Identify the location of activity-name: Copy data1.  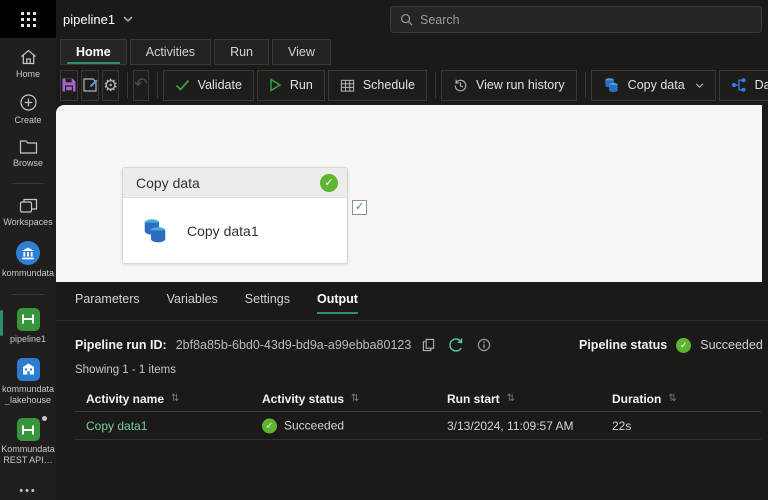
(223, 230).